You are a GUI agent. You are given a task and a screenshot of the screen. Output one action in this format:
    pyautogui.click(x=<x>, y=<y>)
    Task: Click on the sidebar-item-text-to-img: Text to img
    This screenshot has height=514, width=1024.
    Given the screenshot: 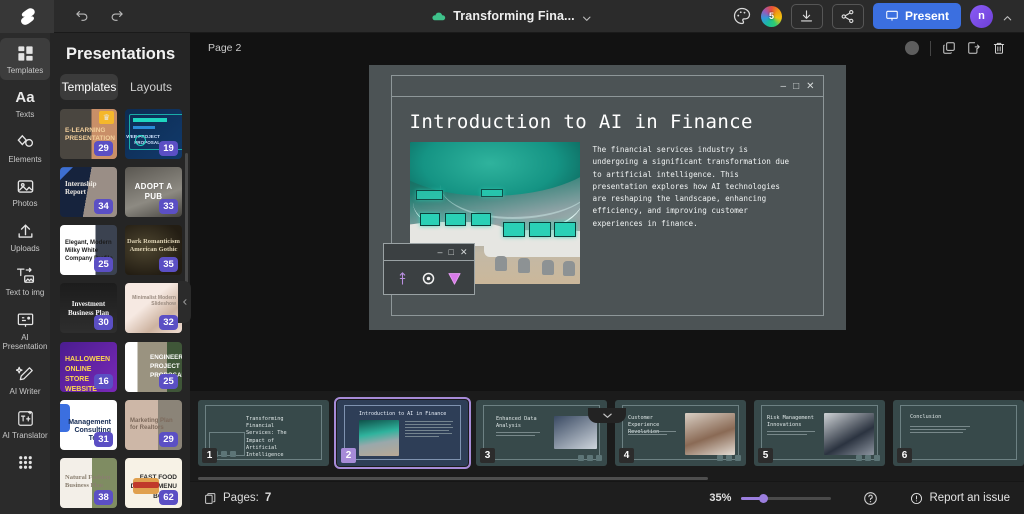 What is the action you would take?
    pyautogui.click(x=25, y=281)
    